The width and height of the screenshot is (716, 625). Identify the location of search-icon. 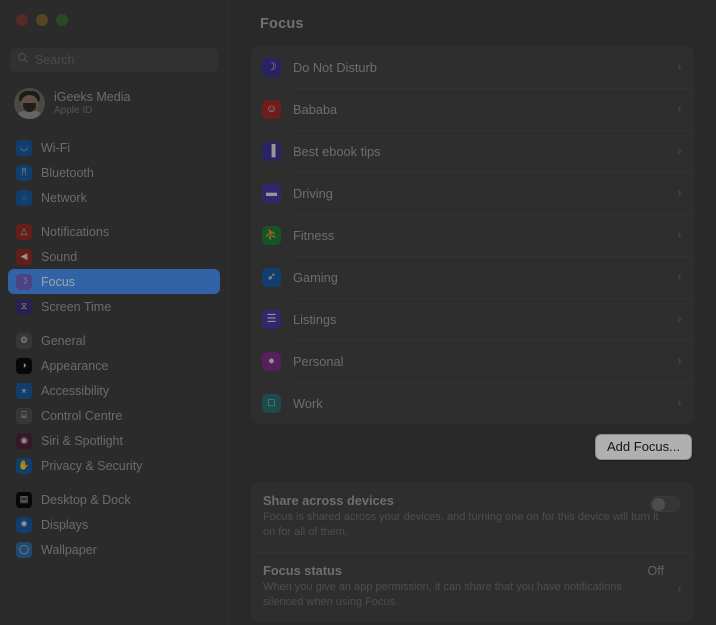
(23, 60).